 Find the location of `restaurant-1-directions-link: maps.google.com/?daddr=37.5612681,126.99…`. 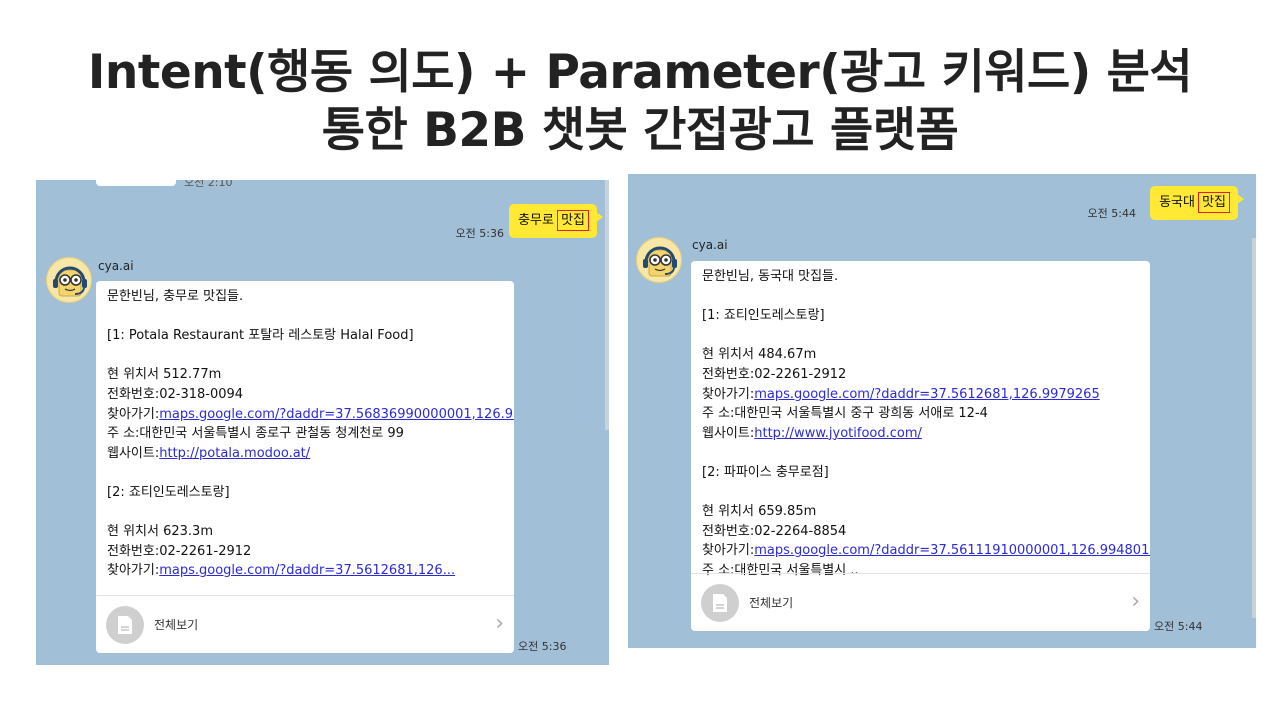

restaurant-1-directions-link: maps.google.com/?daddr=37.5612681,126.99… is located at coordinates (927, 394).